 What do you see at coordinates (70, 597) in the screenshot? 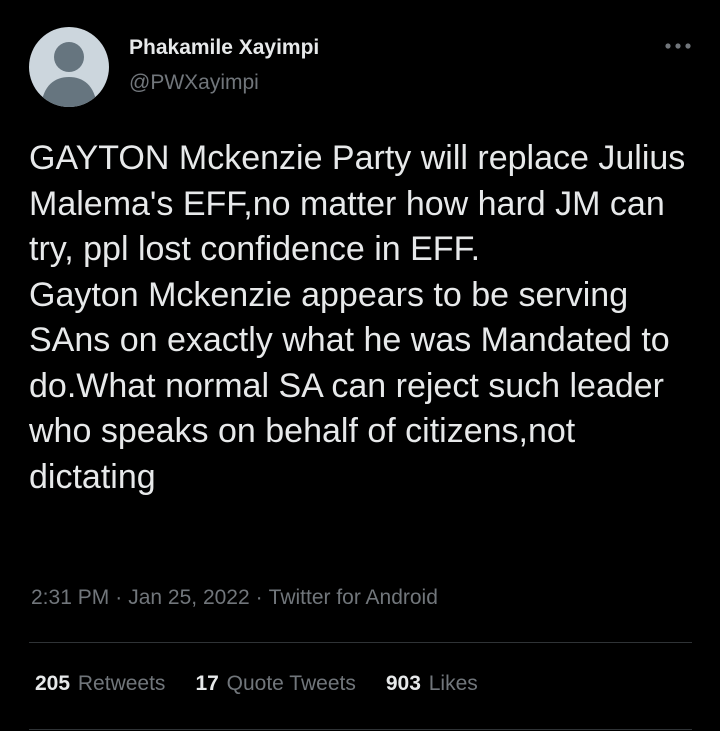
I see `tweet-time: 2:31 PM` at bounding box center [70, 597].